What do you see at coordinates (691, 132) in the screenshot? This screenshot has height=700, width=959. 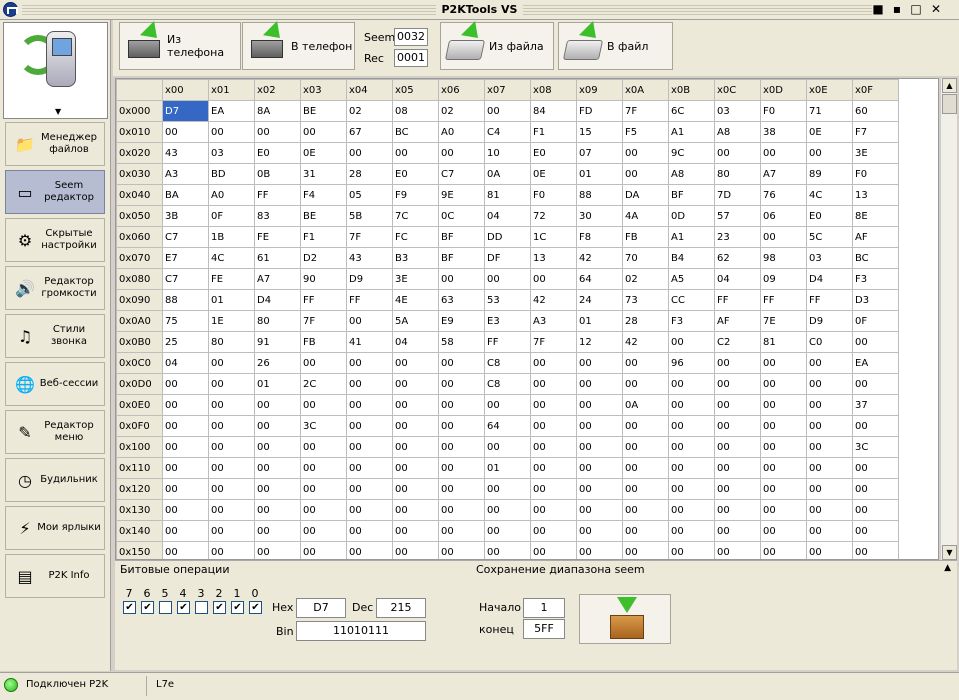 I see `hex-cell: A1` at bounding box center [691, 132].